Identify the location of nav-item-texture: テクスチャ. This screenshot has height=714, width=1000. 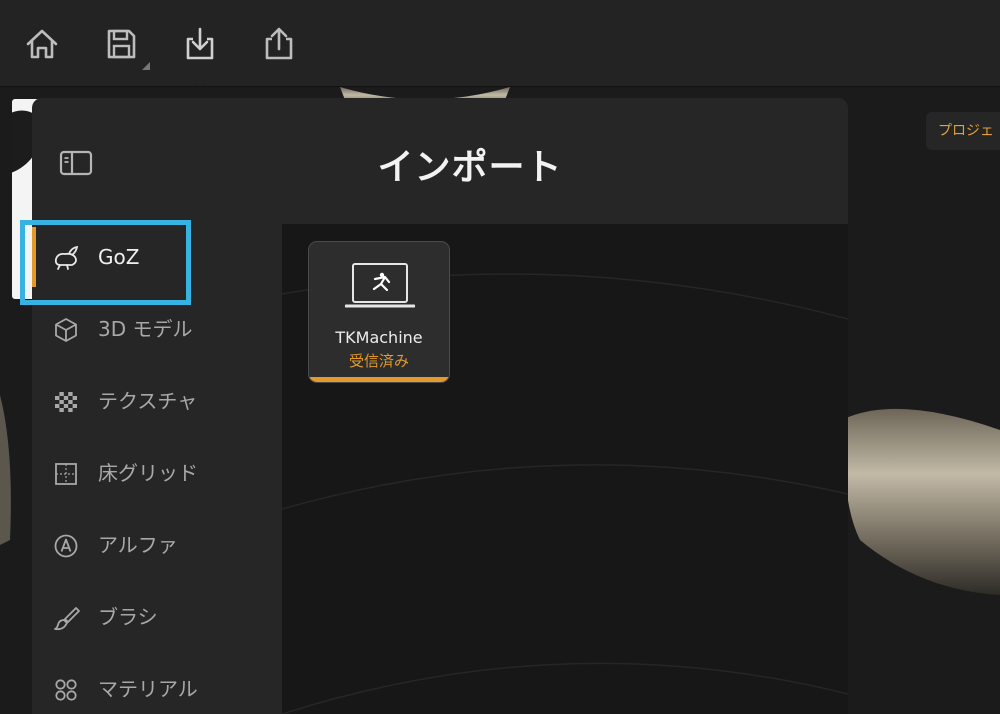
(156, 401).